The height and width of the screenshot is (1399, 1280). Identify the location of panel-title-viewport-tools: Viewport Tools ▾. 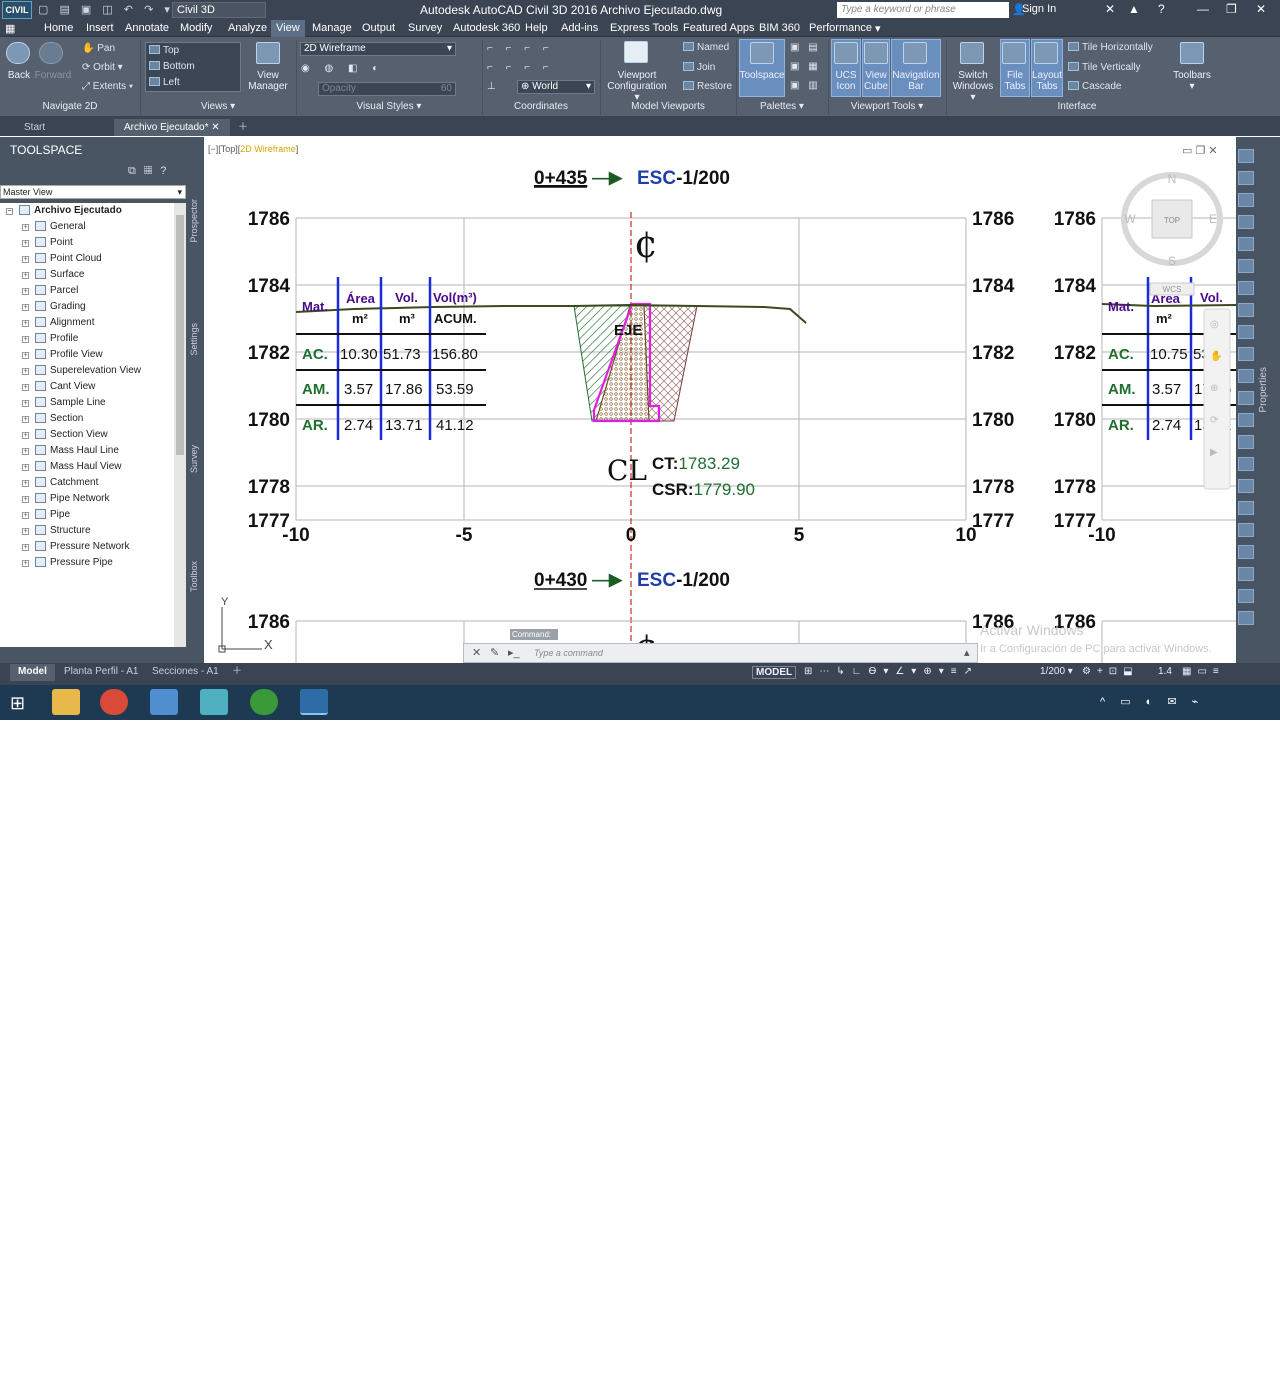
(887, 108).